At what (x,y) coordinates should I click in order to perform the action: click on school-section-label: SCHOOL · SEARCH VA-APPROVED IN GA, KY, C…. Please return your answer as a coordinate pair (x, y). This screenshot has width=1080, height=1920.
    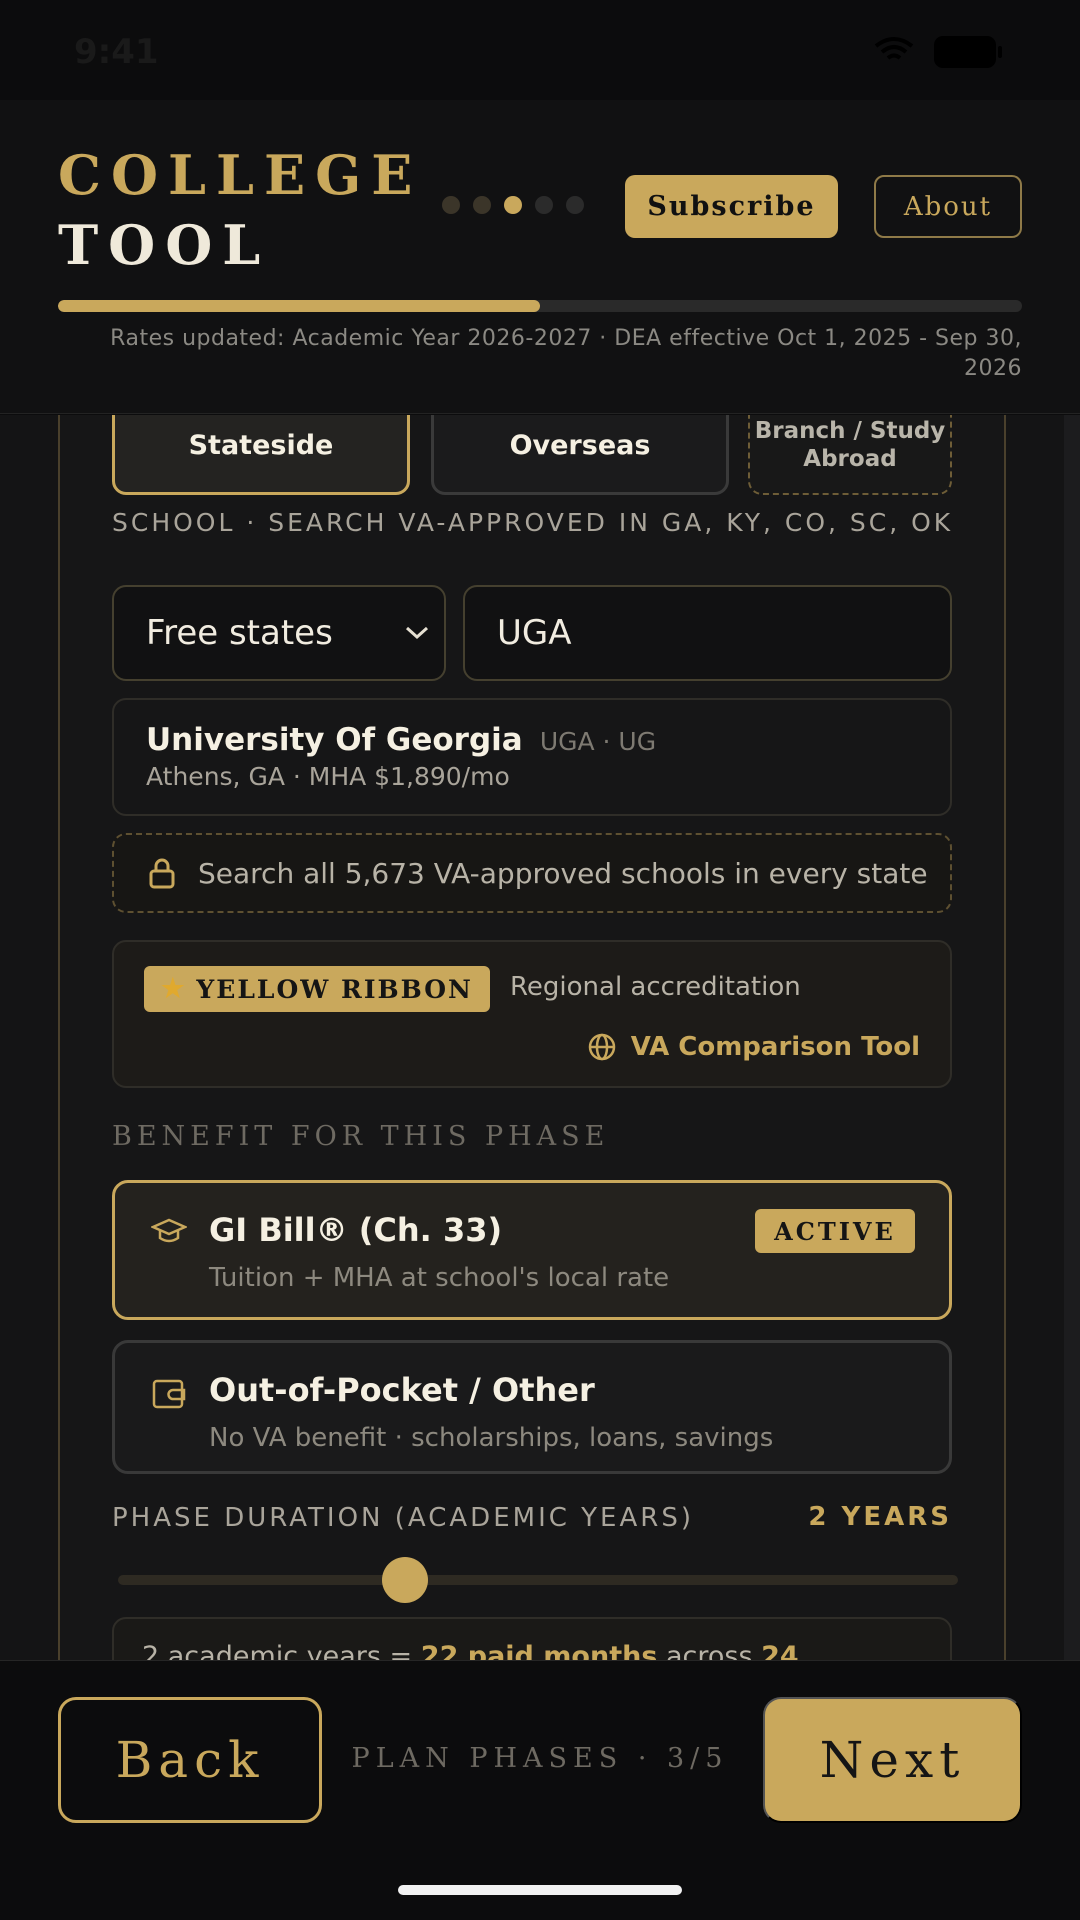
    Looking at the image, I should click on (533, 522).